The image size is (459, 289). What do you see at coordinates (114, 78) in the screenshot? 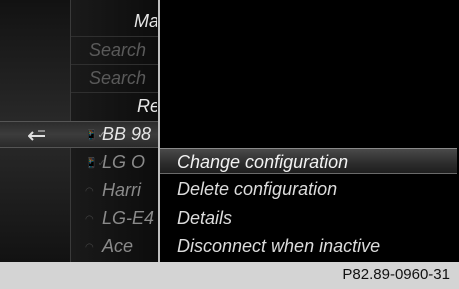
I see `search-item-2: Search` at bounding box center [114, 78].